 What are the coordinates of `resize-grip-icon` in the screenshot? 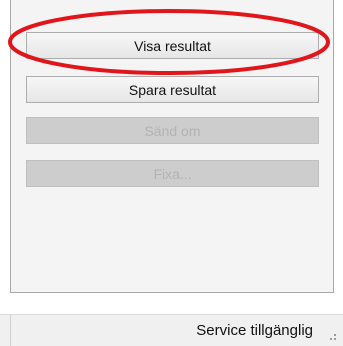 It's located at (332, 336).